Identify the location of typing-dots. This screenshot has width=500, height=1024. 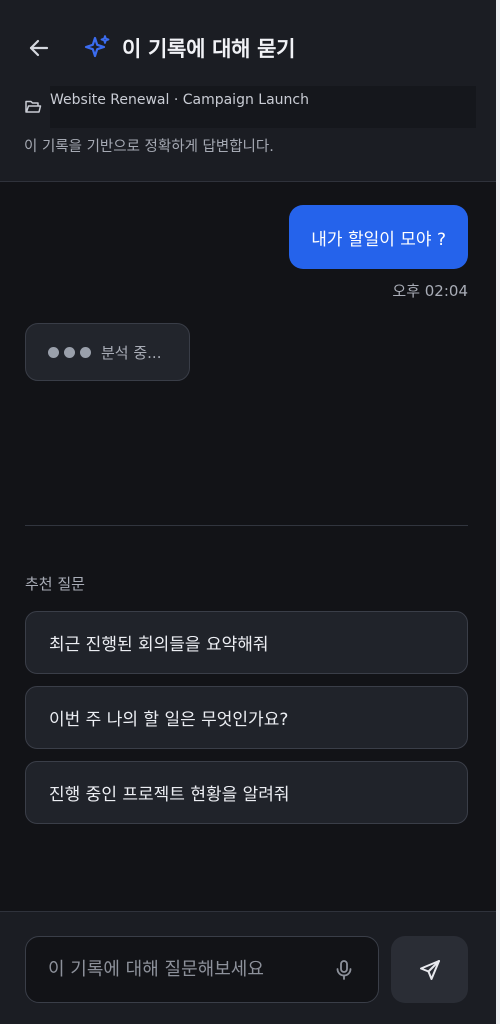
(69, 352).